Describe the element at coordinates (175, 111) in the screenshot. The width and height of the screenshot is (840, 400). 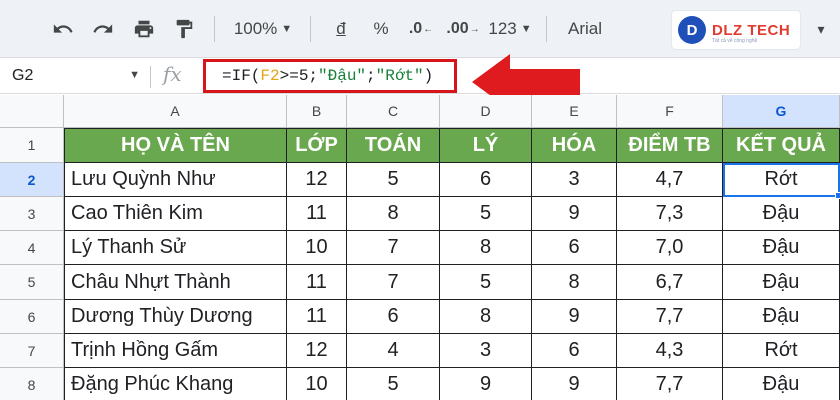
I see `column-header-a: A` at that location.